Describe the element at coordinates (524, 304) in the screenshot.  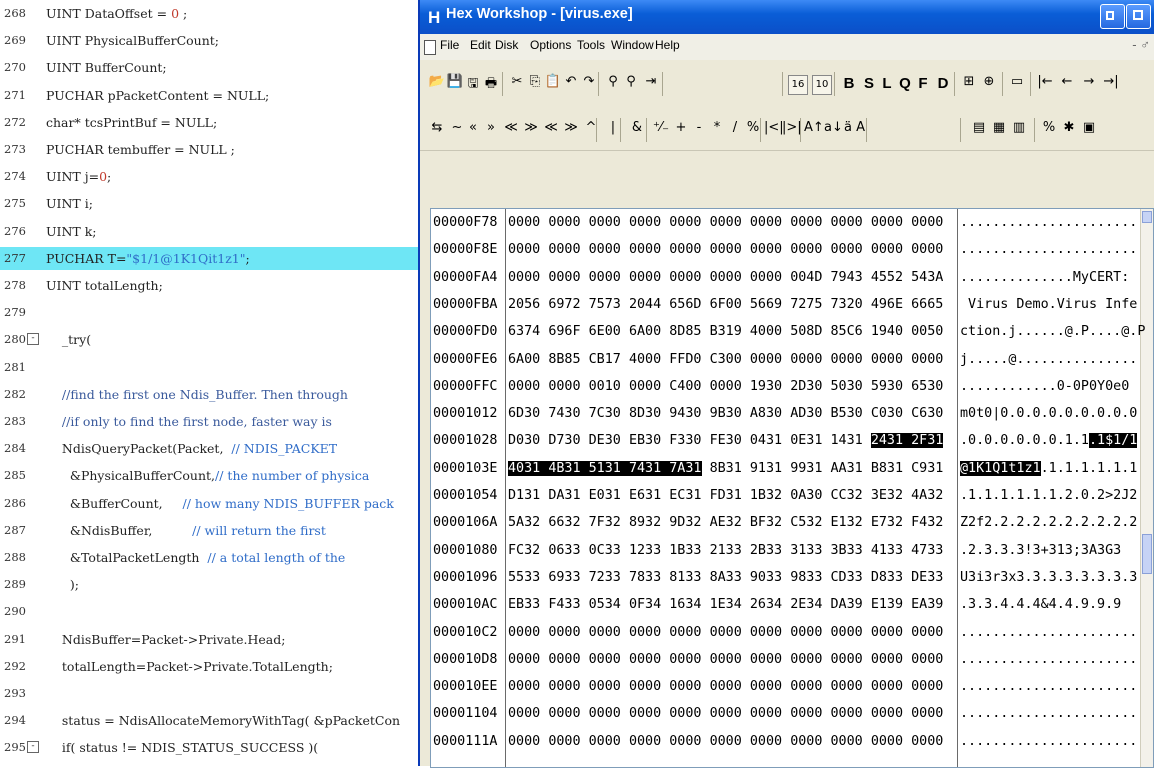
I see `hex-word: 2056` at that location.